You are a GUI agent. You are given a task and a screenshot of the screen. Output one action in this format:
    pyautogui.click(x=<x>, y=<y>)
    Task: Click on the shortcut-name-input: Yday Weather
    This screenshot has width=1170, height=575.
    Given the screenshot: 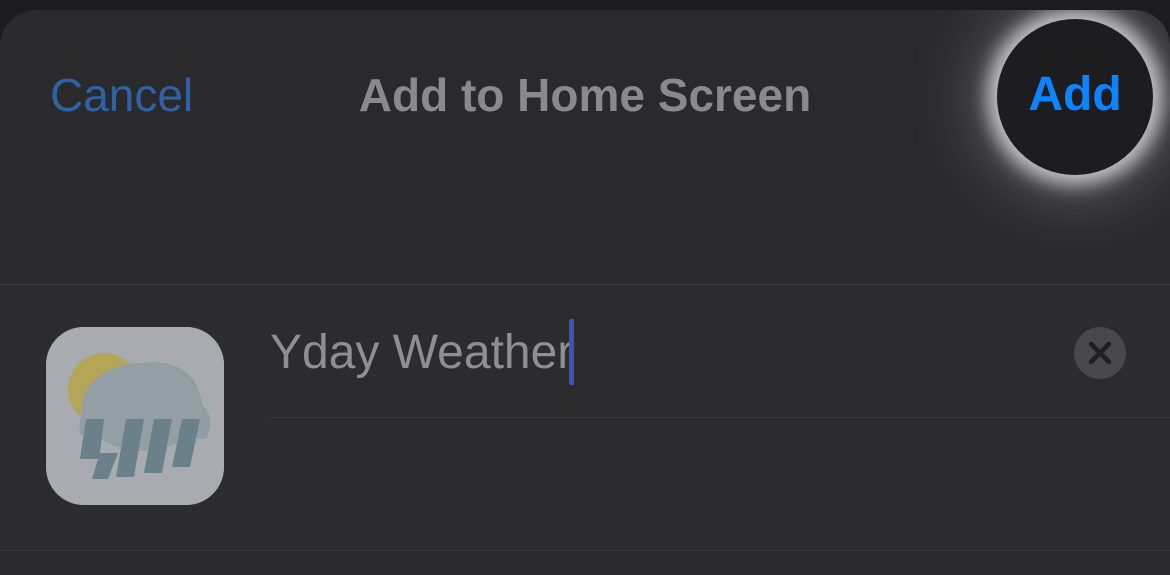 What is the action you would take?
    pyautogui.click(x=422, y=352)
    